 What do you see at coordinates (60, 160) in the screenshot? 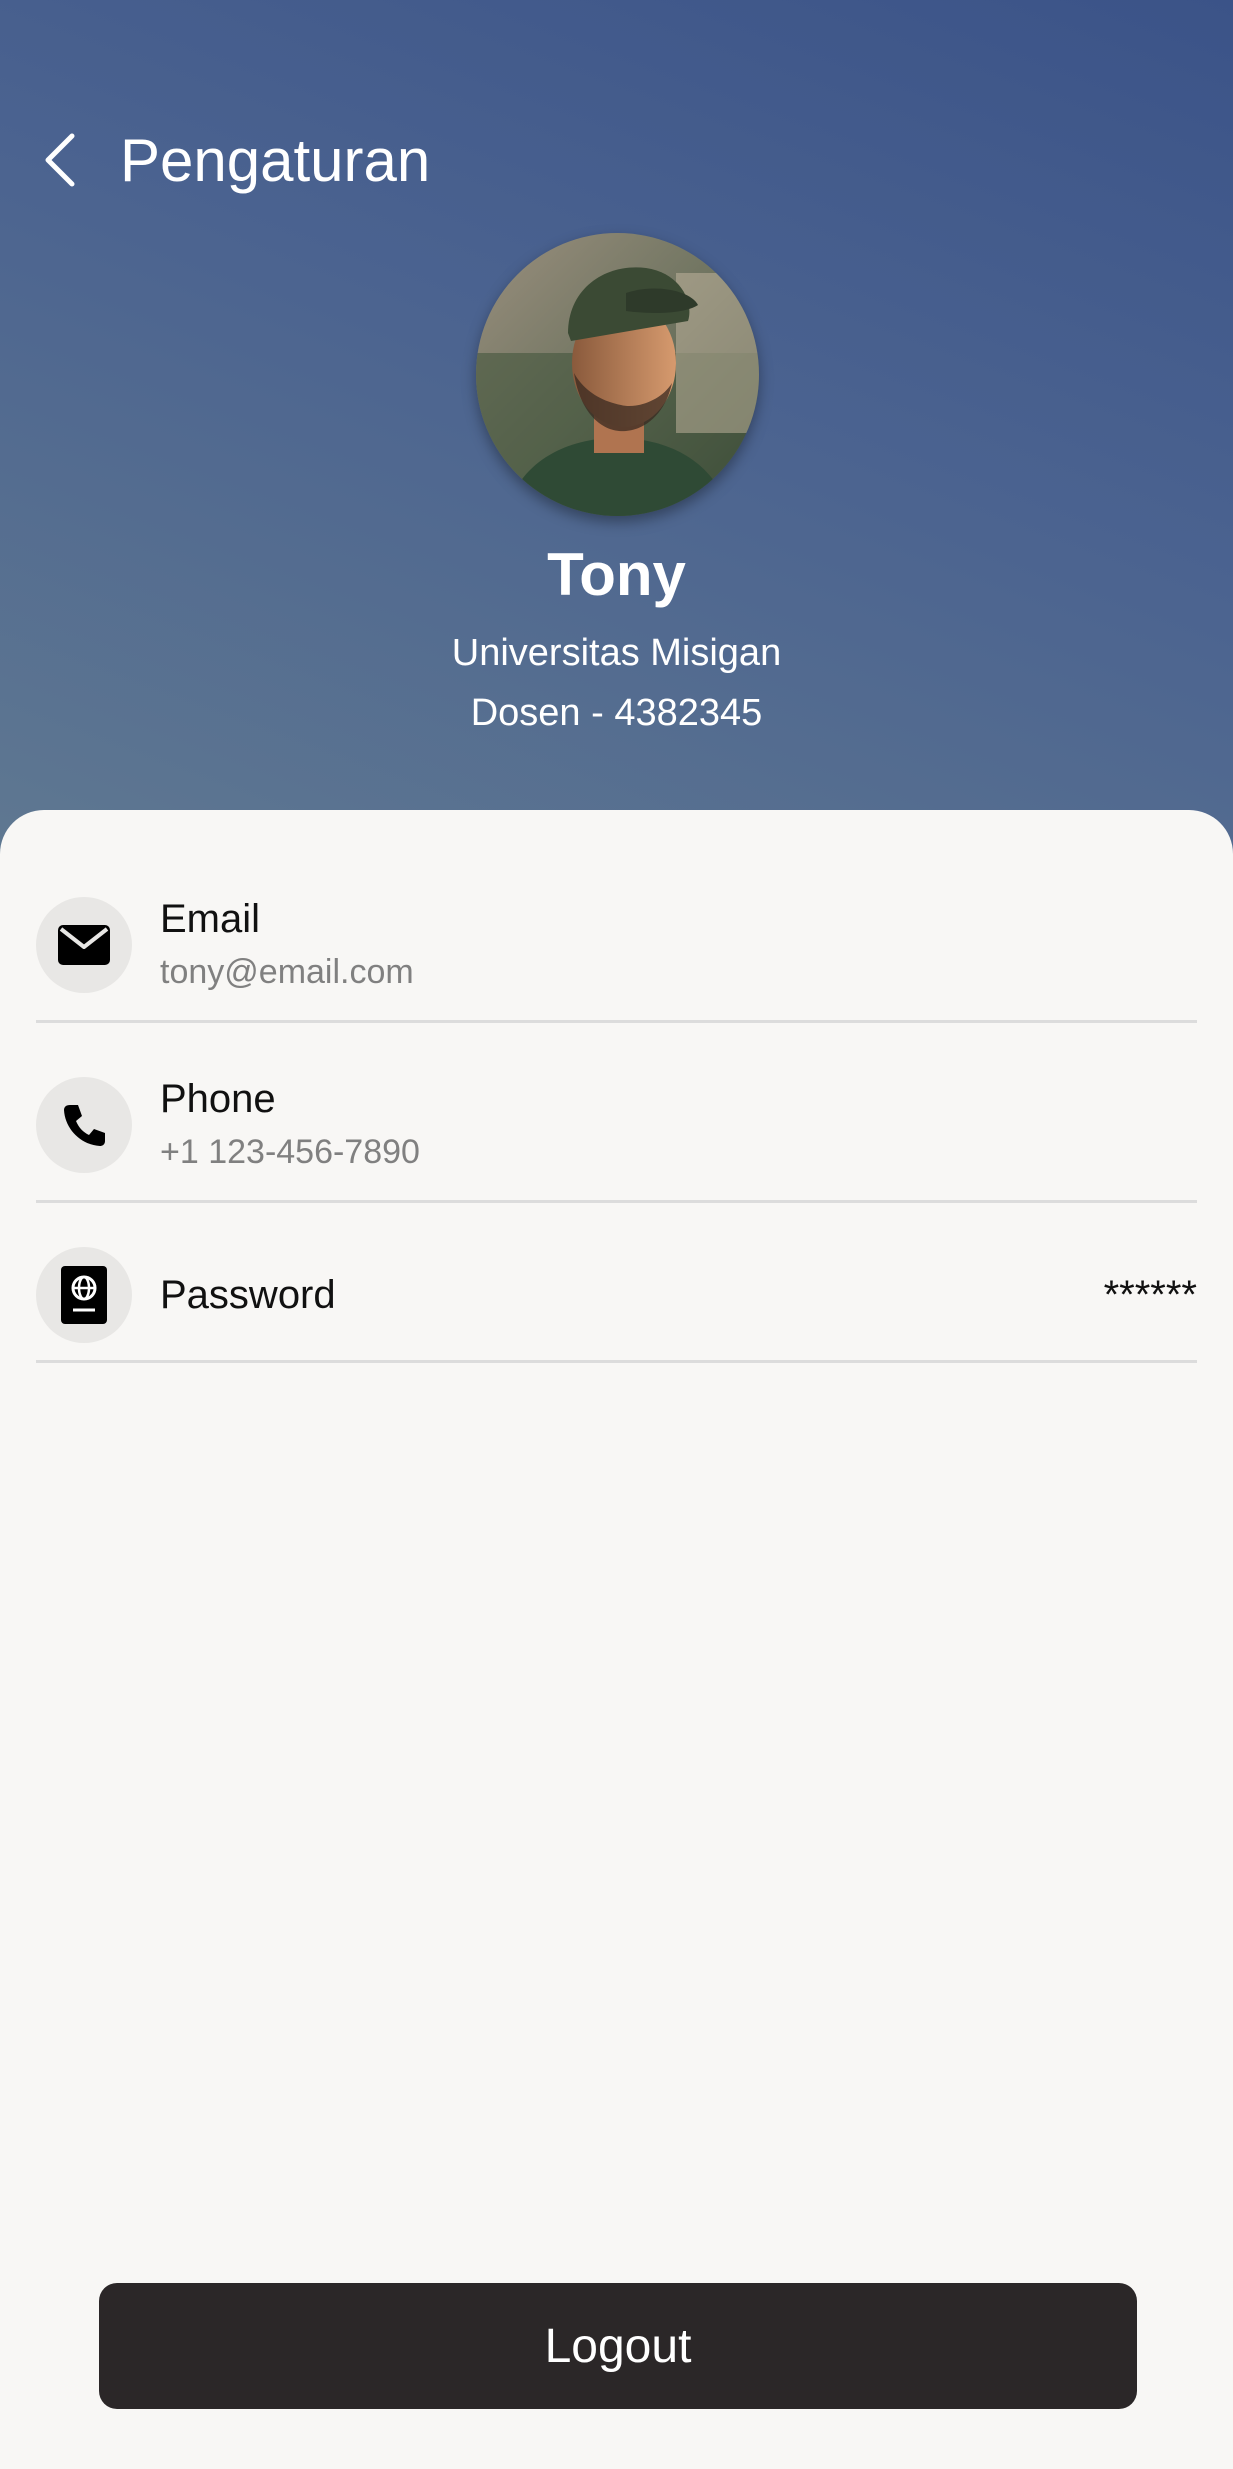
I see `chevron-left-icon` at bounding box center [60, 160].